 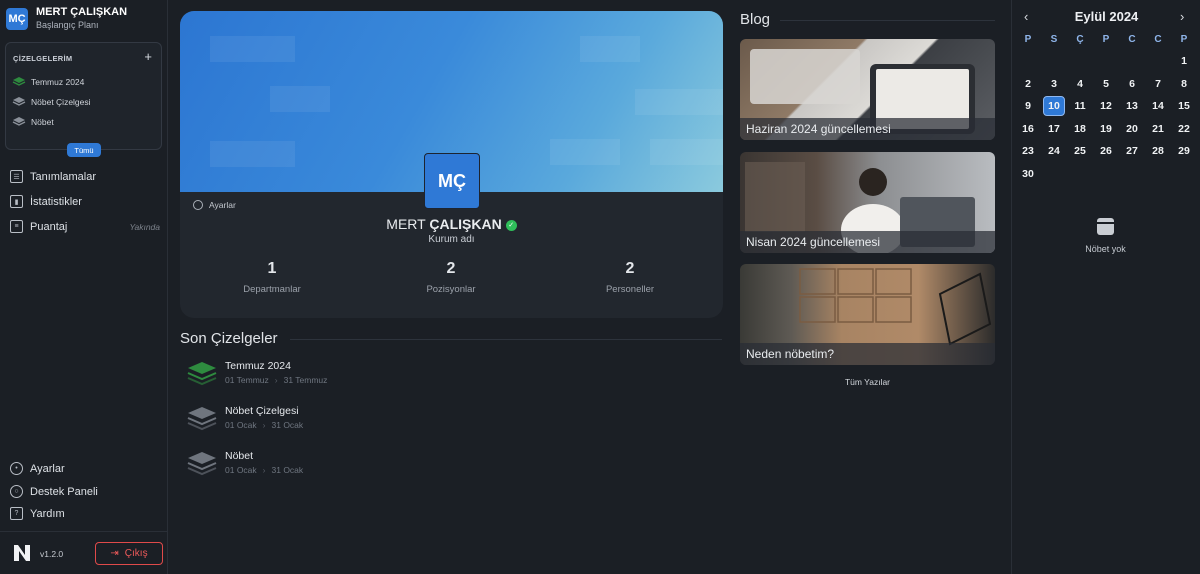 I want to click on calendar-day: 17, so click(x=1054, y=129).